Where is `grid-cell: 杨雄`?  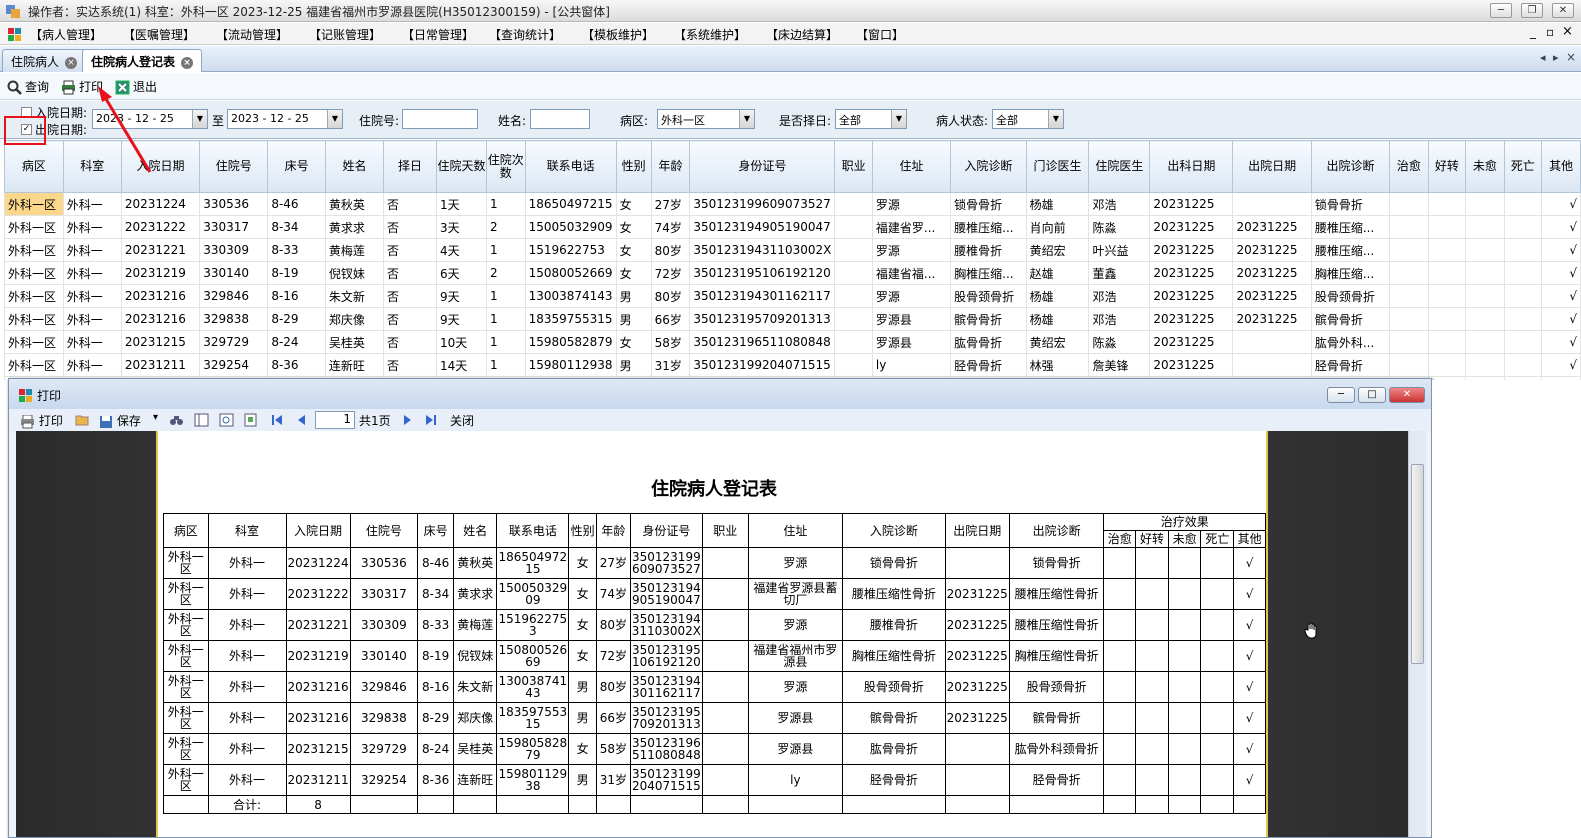 grid-cell: 杨雄 is located at coordinates (1057, 296).